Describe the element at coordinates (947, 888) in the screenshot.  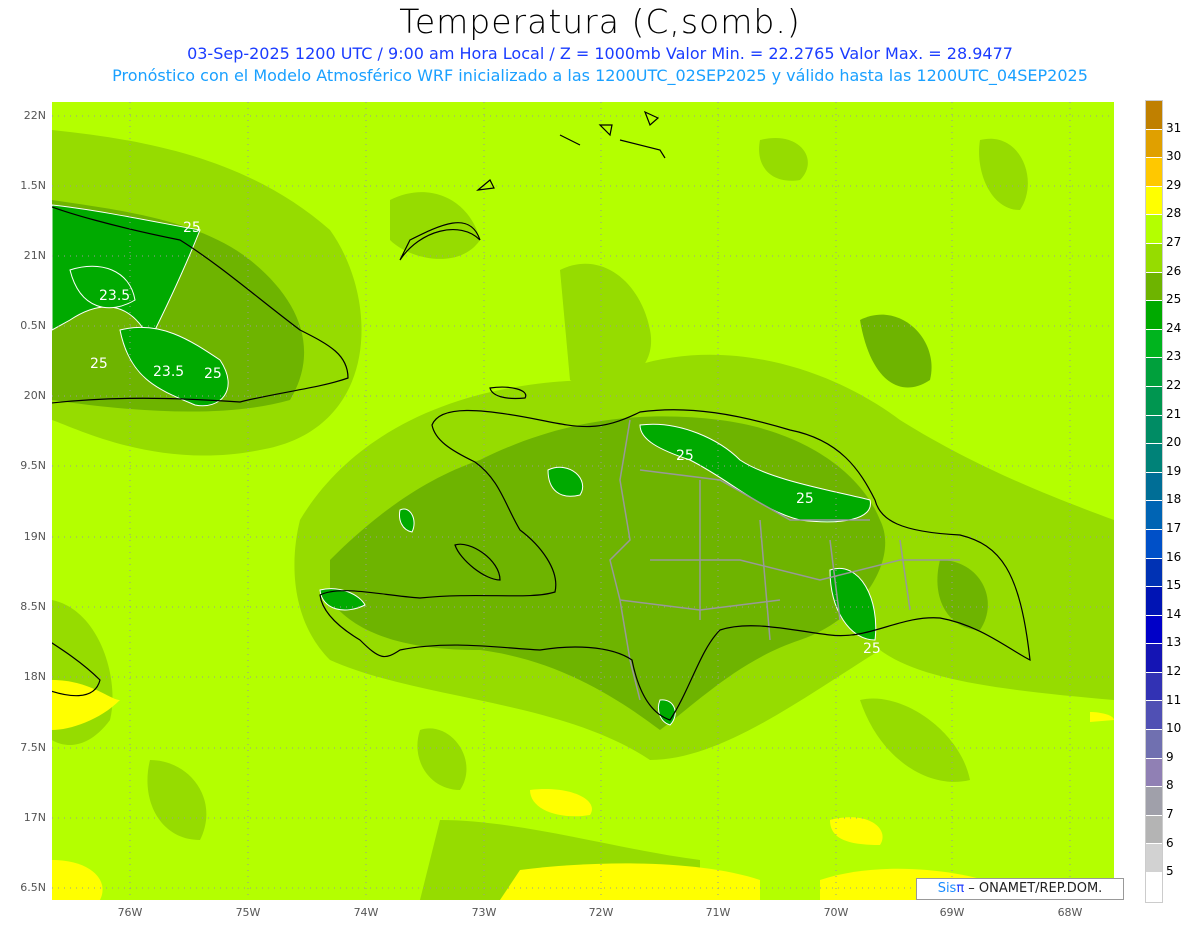
I see `credit-sis: Sis` at that location.